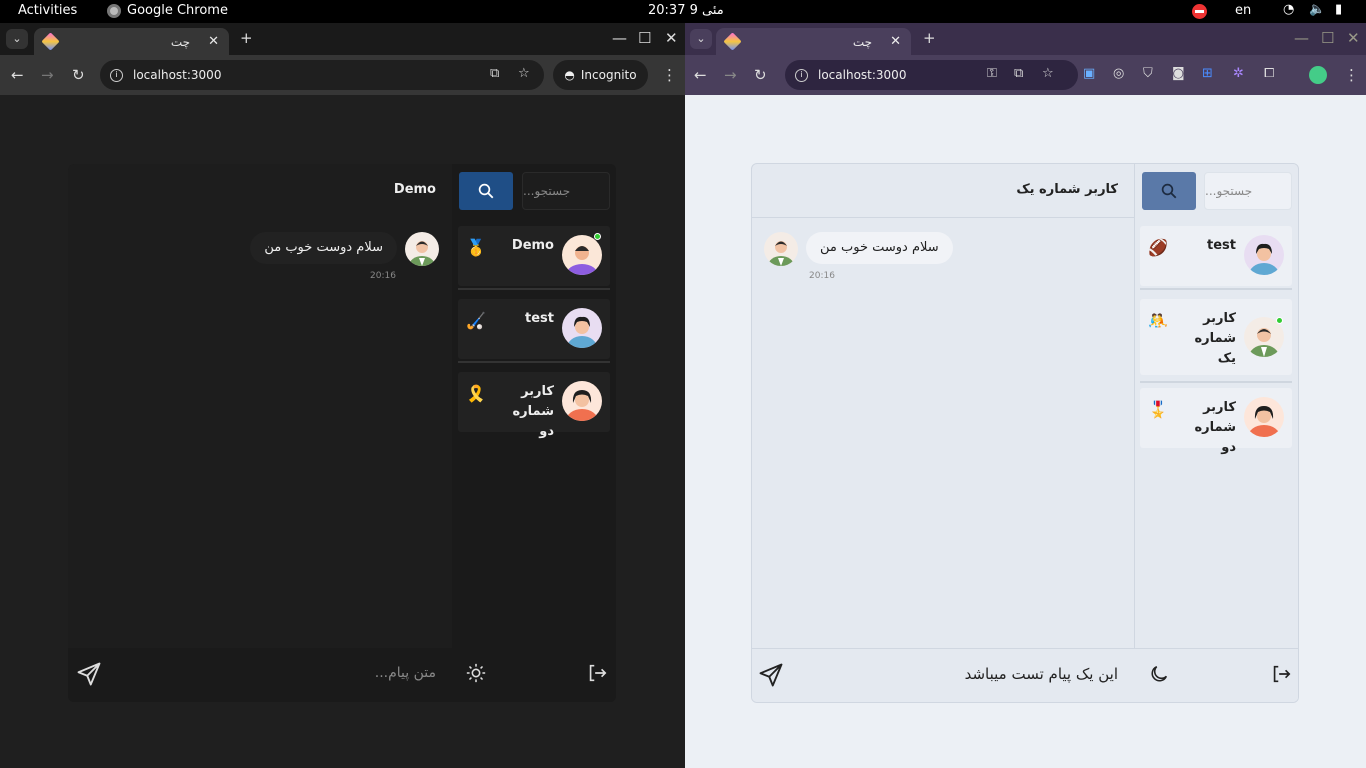 The height and width of the screenshot is (768, 1366). I want to click on camera-icon: ◙, so click(1178, 73).